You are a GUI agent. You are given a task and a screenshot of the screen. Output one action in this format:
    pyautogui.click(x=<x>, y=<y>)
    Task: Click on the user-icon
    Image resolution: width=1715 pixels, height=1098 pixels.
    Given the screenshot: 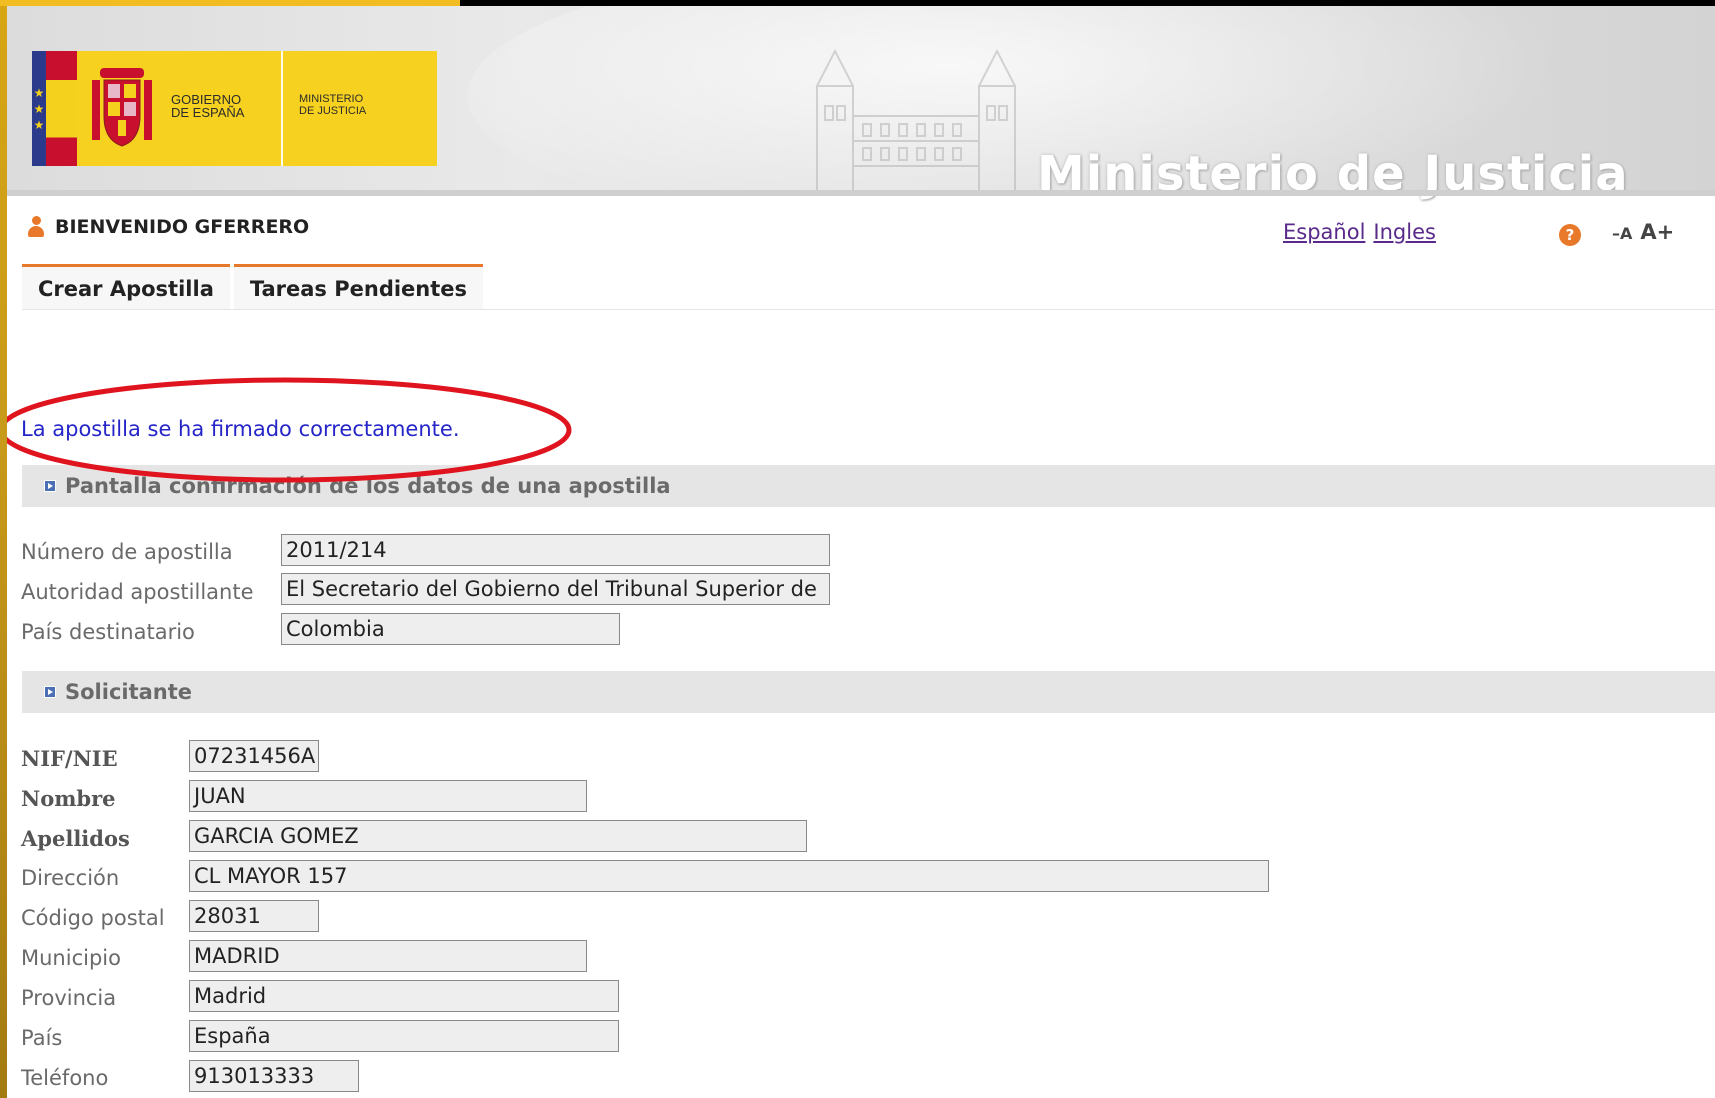 What is the action you would take?
    pyautogui.click(x=36, y=227)
    